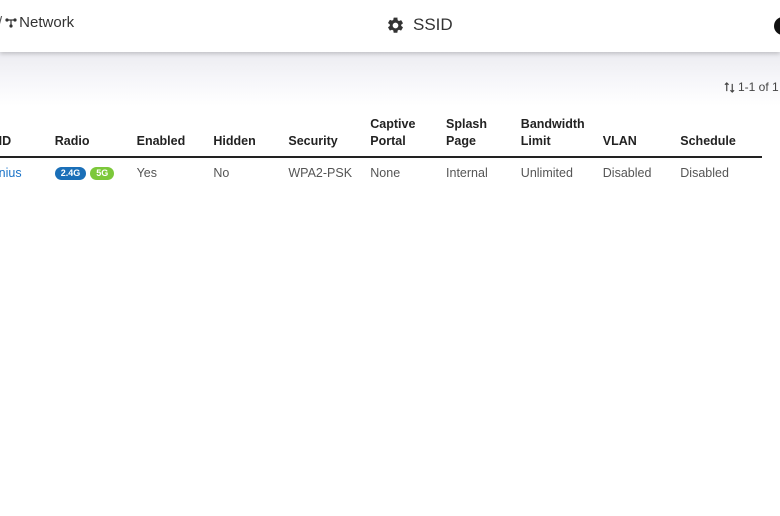 Image resolution: width=780 pixels, height=516 pixels. What do you see at coordinates (641, 135) in the screenshot?
I see `column-header-vlan: VLAN` at bounding box center [641, 135].